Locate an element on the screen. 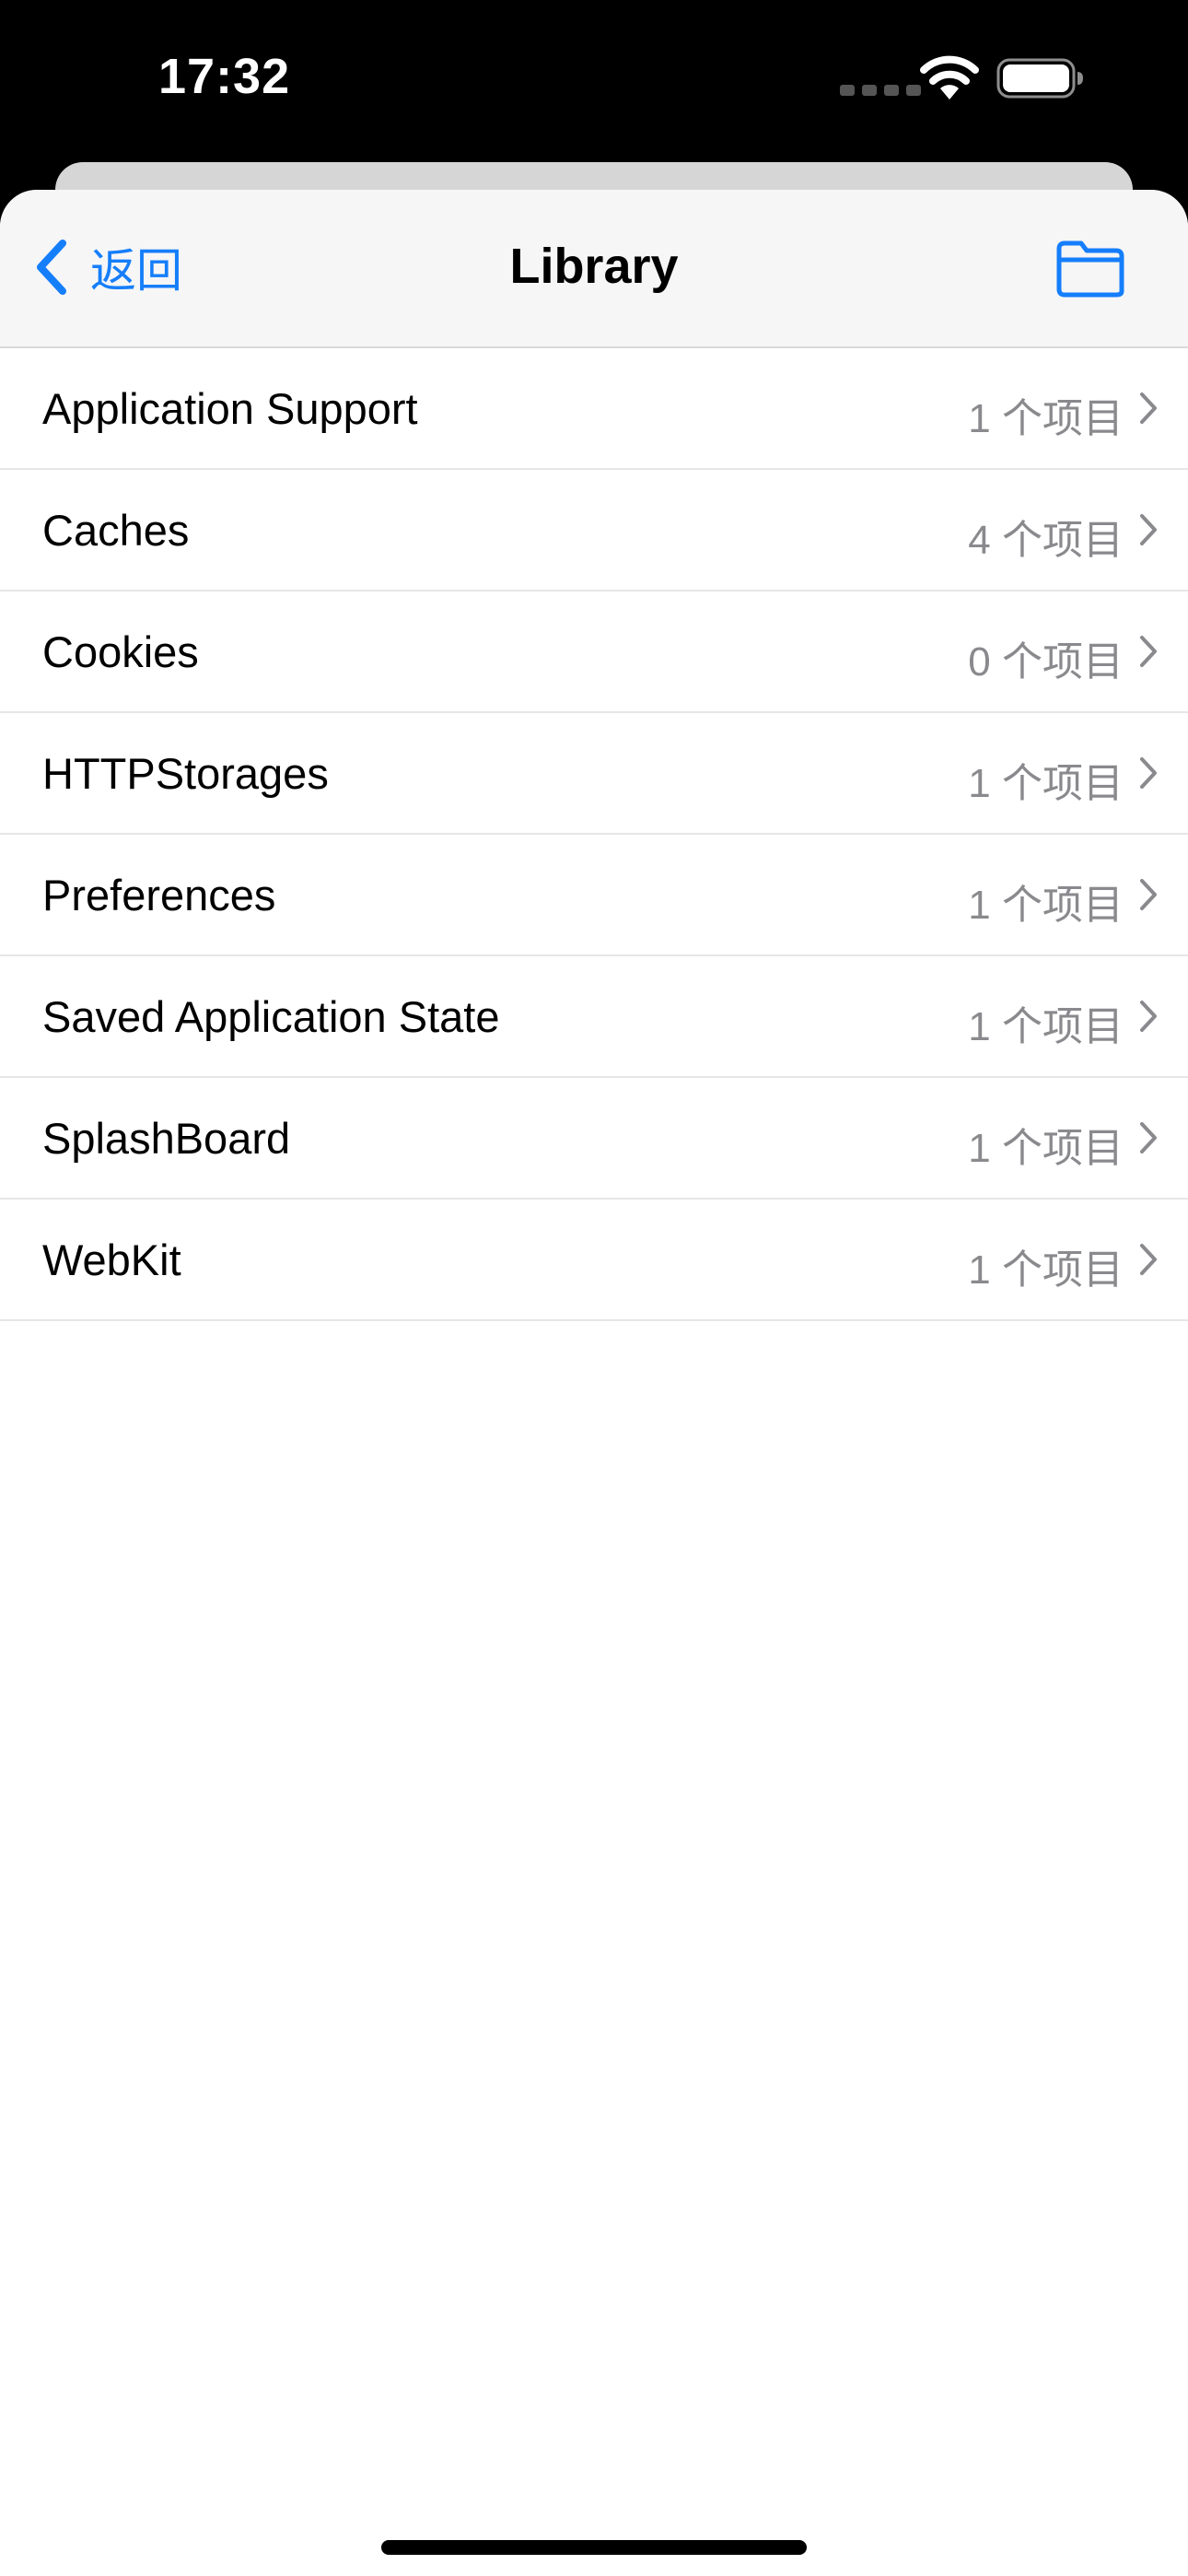  folder-name: Caches is located at coordinates (116, 530).